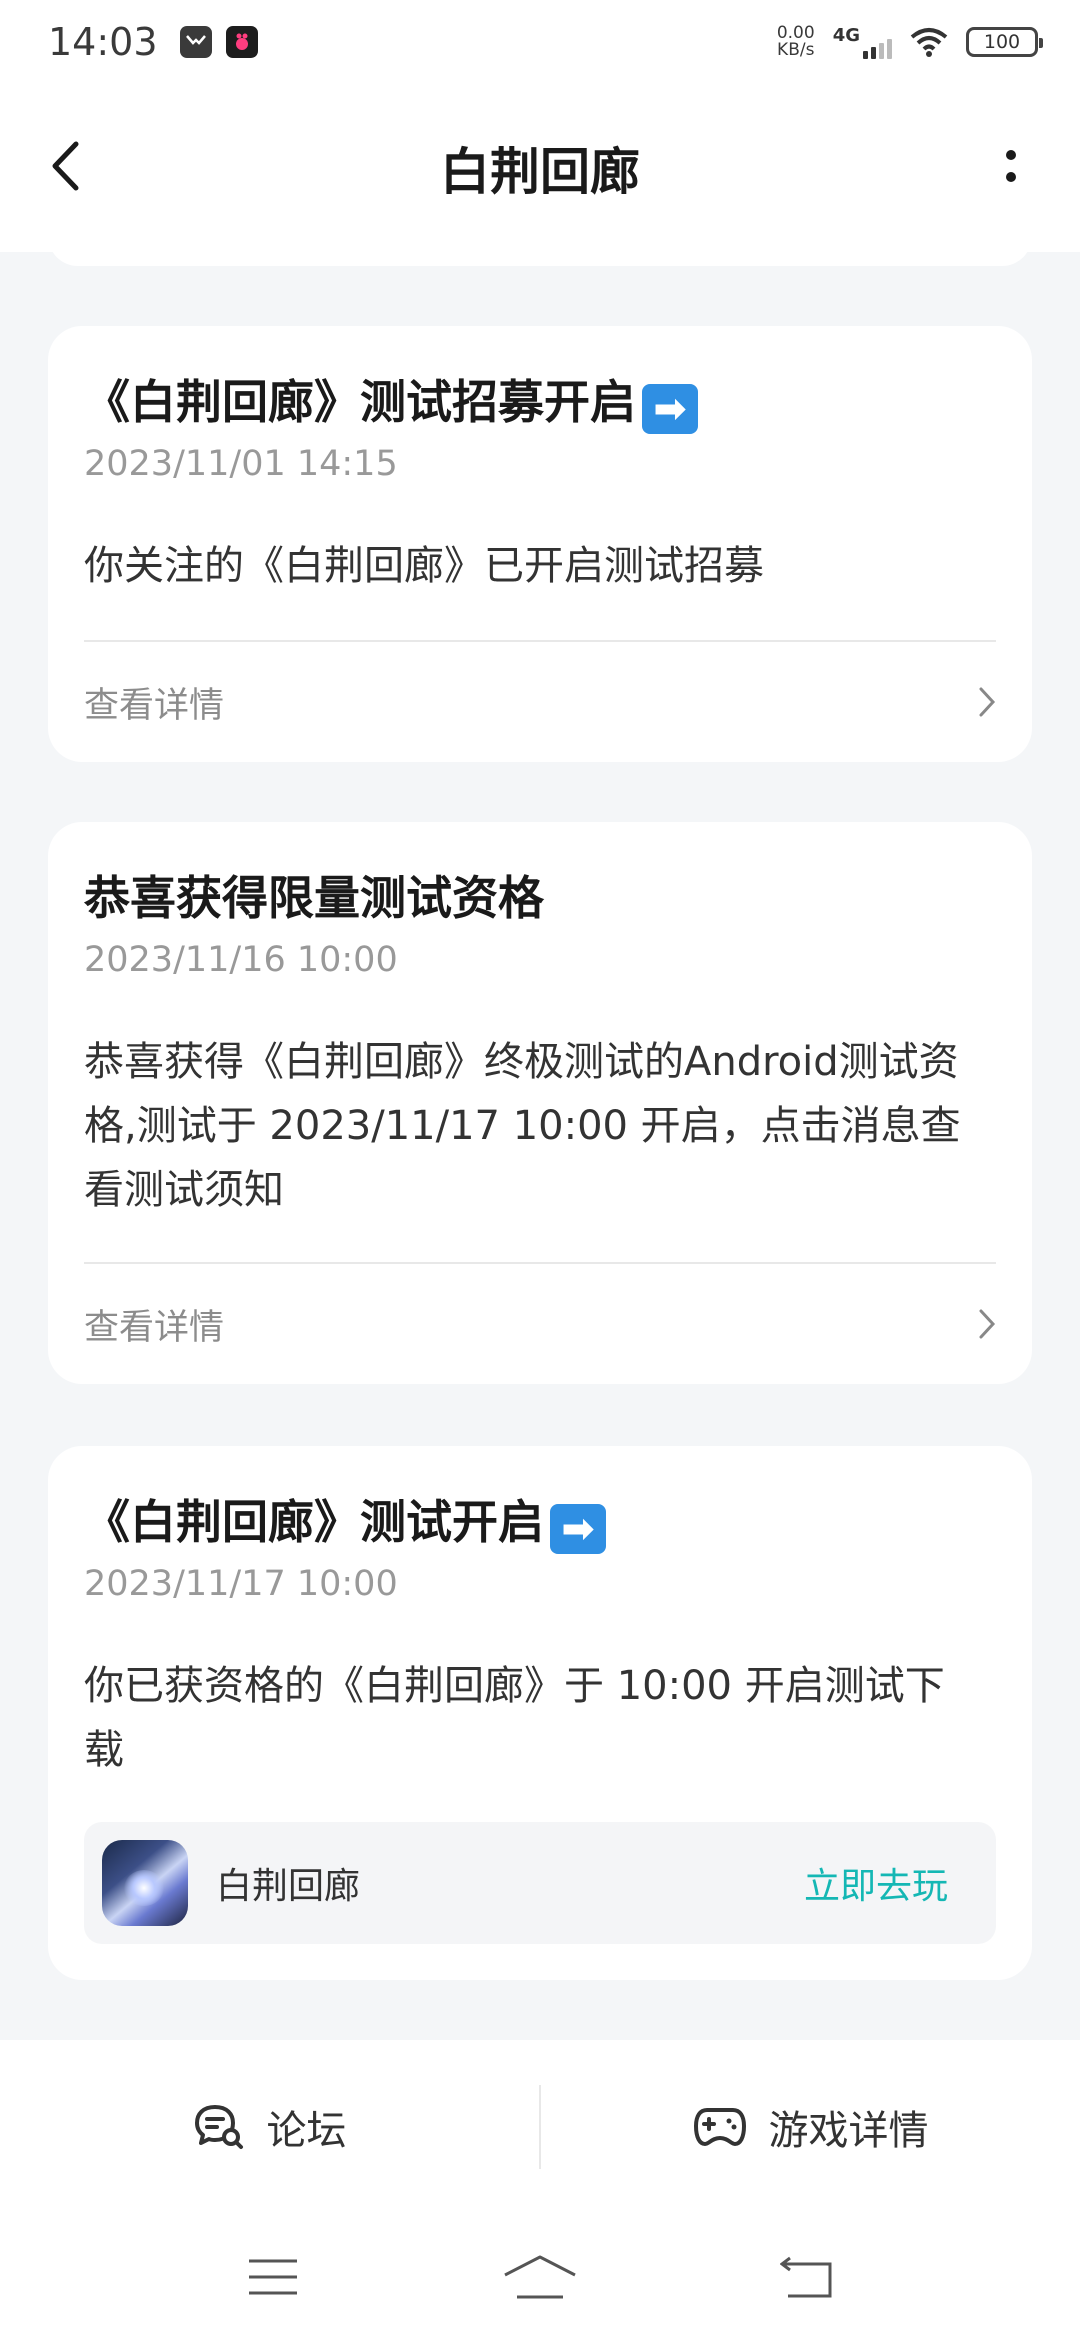 The width and height of the screenshot is (1080, 2340). What do you see at coordinates (424, 566) in the screenshot?
I see `message-body: 你关注的《白荆回廊》已开启测试招募` at bounding box center [424, 566].